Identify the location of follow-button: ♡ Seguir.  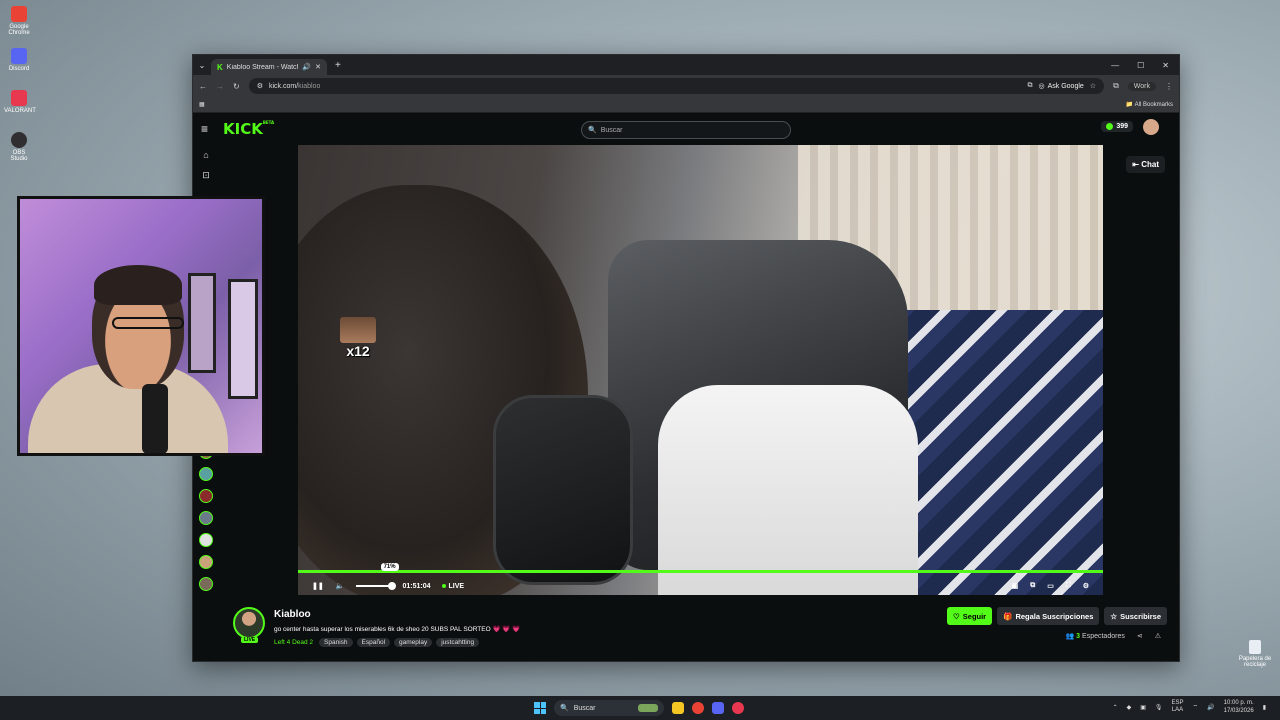
(970, 616).